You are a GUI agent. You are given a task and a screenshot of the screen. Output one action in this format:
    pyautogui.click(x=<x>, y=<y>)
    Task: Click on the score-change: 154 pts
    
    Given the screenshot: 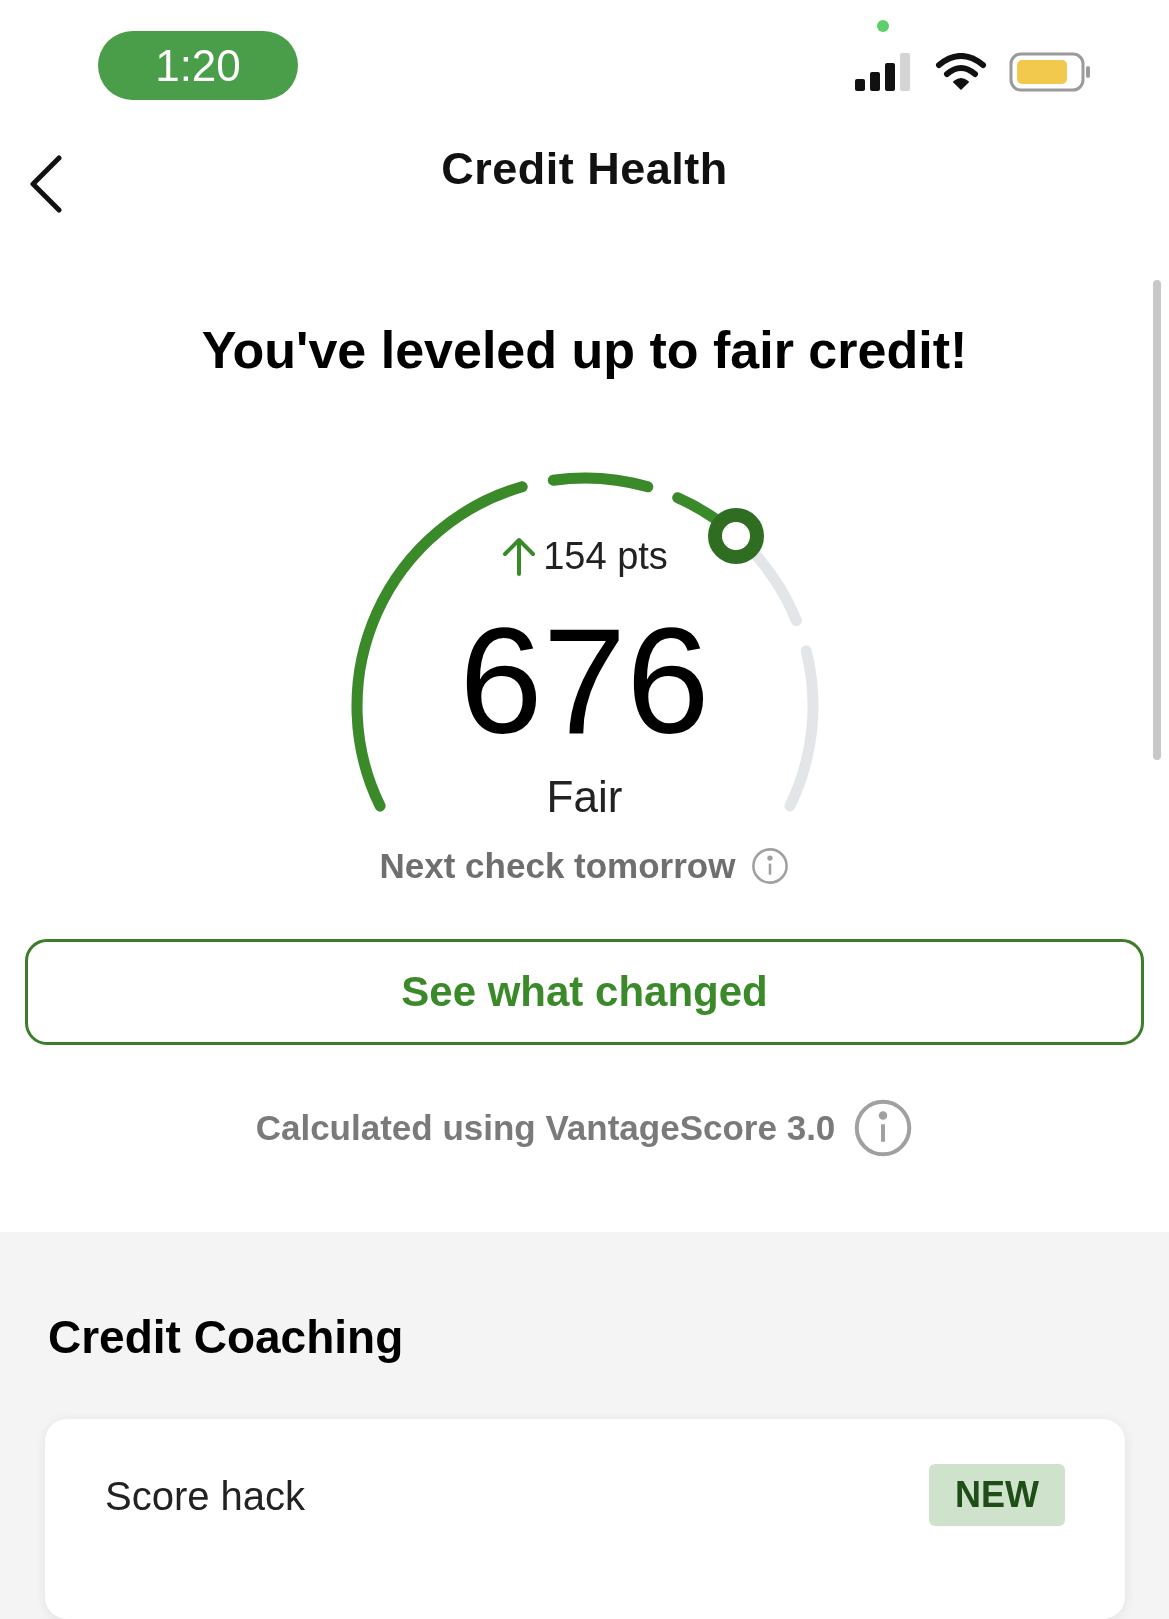 What is the action you would take?
    pyautogui.click(x=605, y=555)
    